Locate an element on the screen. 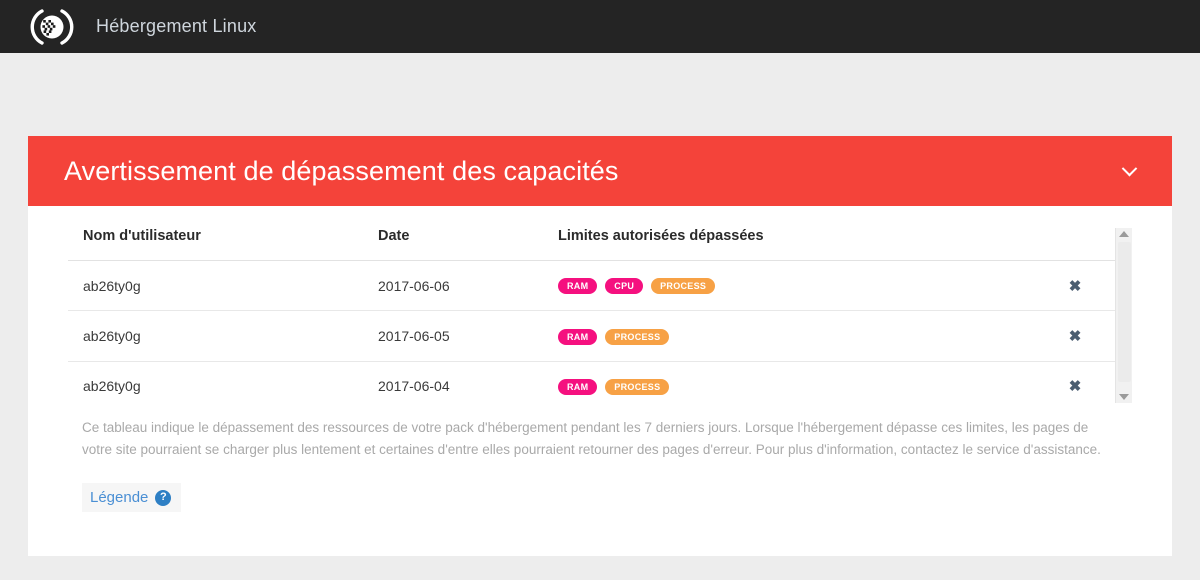 Image resolution: width=1200 pixels, height=580 pixels. cell-date: 2017-06-04 is located at coordinates (468, 382).